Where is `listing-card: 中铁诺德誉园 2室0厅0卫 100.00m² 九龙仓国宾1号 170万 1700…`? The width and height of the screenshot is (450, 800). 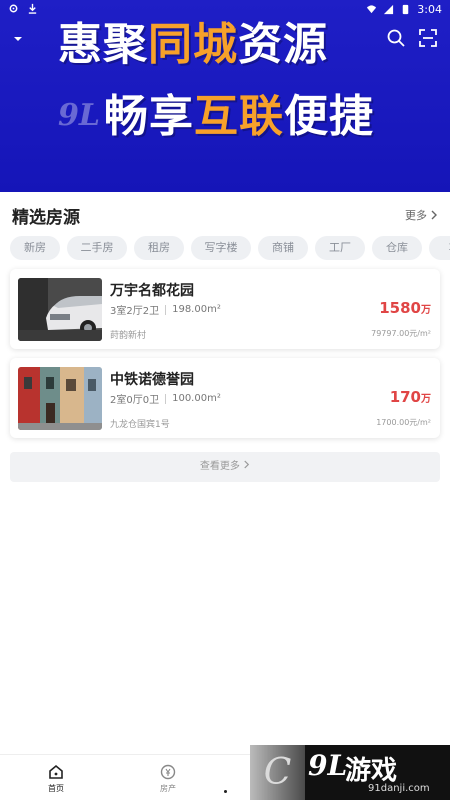
listing-card: 中铁诺德誉园 2室0厅0卫 100.00m² 九龙仓国宾1号 170万 1700… is located at coordinates (225, 398).